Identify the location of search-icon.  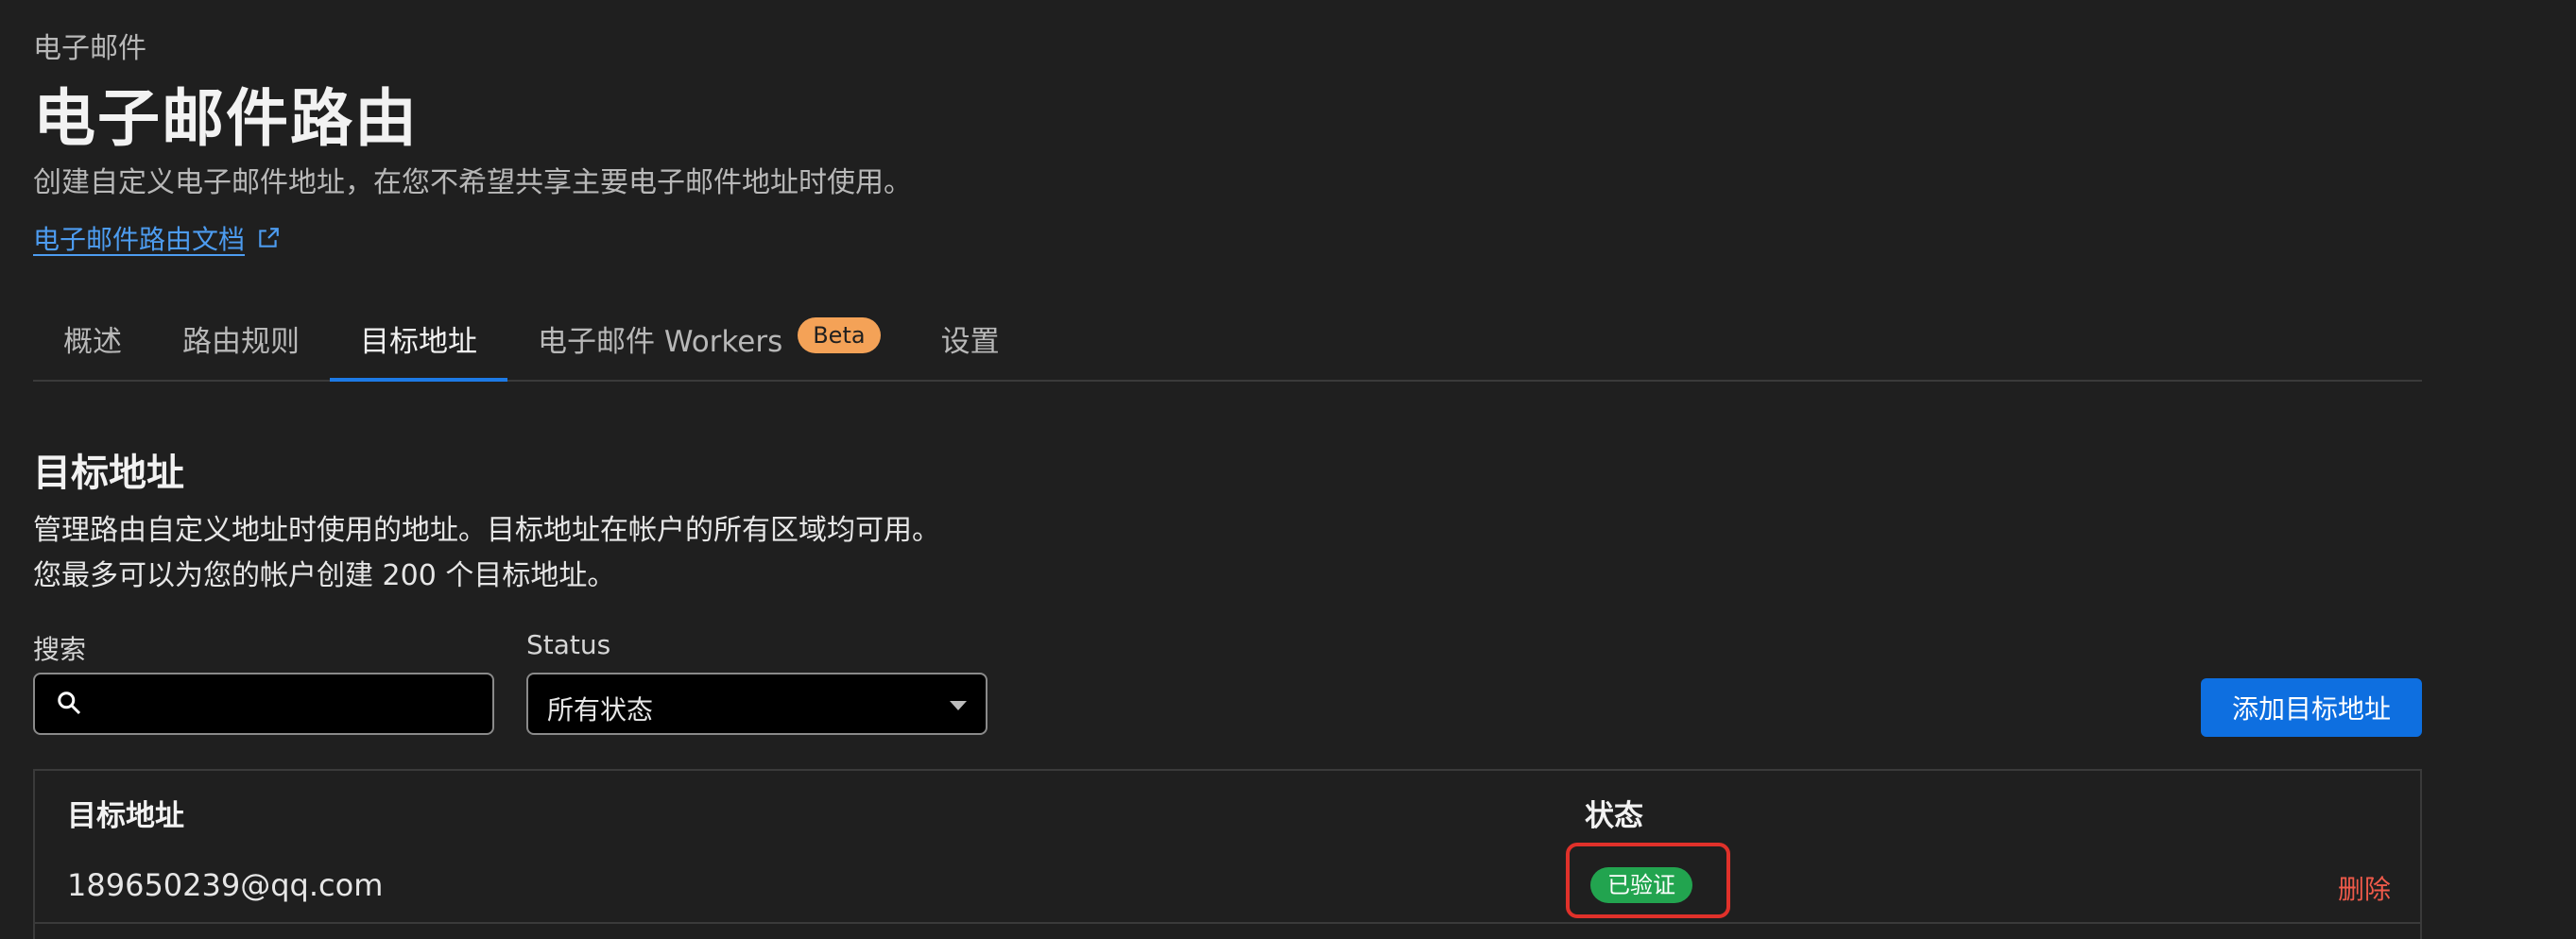
(69, 703).